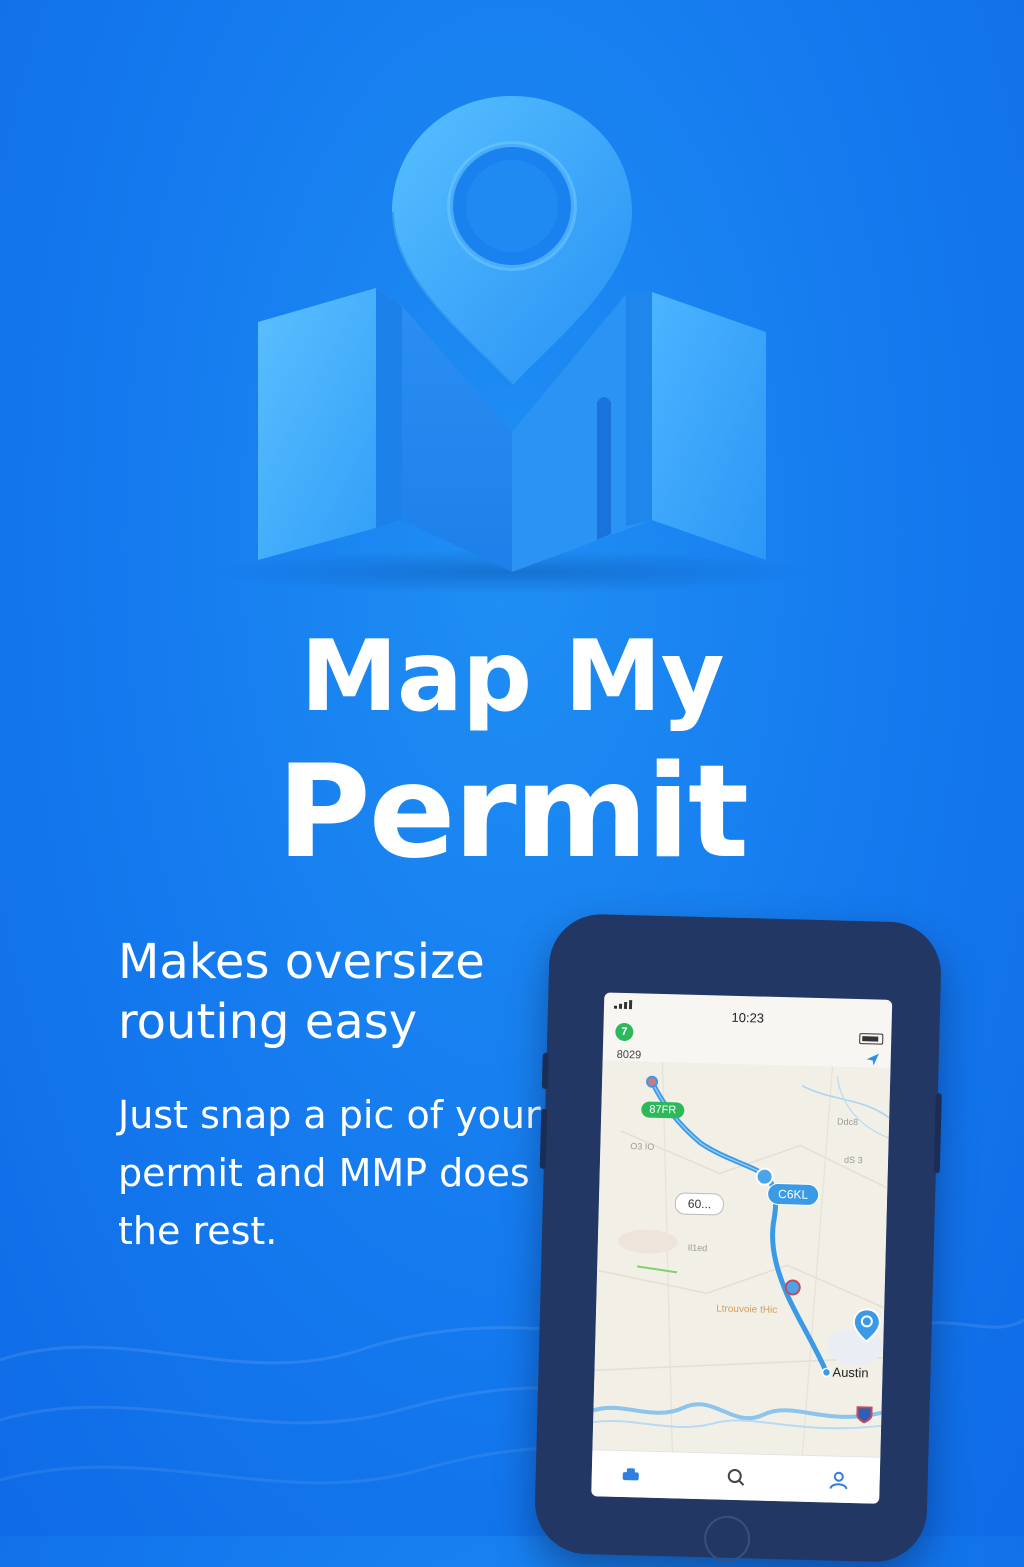  What do you see at coordinates (746, 1310) in the screenshot?
I see `faint-label: Ltrouvoie tHic` at bounding box center [746, 1310].